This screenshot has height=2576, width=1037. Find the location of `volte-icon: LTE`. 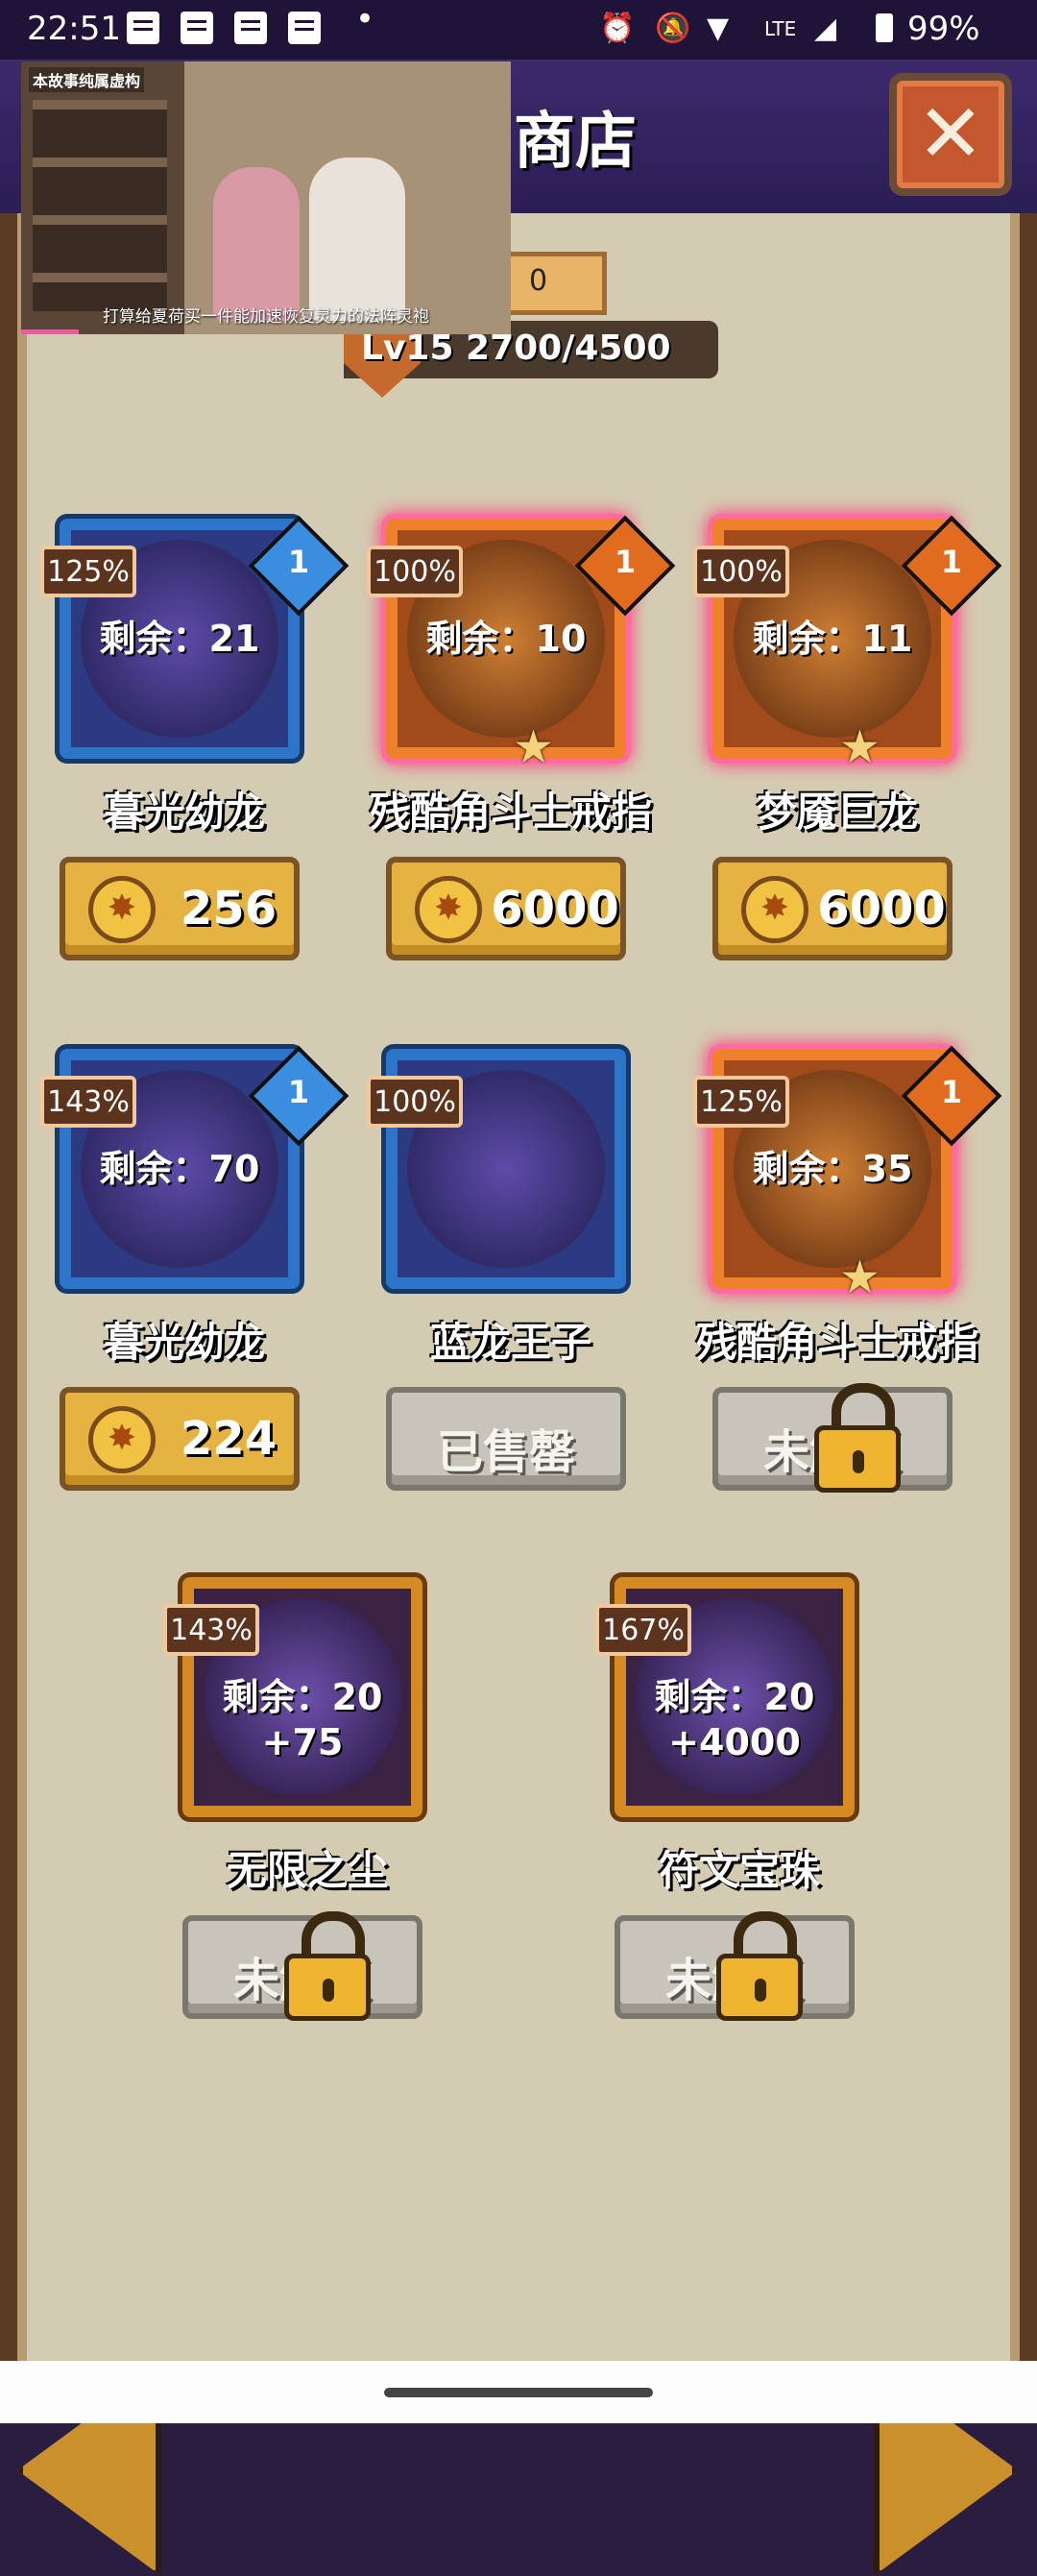

volte-icon: LTE is located at coordinates (780, 29).